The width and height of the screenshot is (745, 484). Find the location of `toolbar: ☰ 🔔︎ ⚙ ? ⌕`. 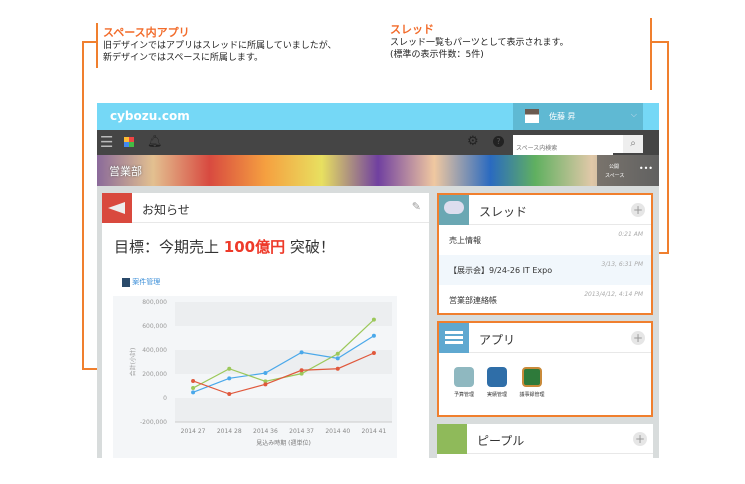

toolbar: ☰ 🔔︎ ⚙ ? ⌕ is located at coordinates (378, 144).